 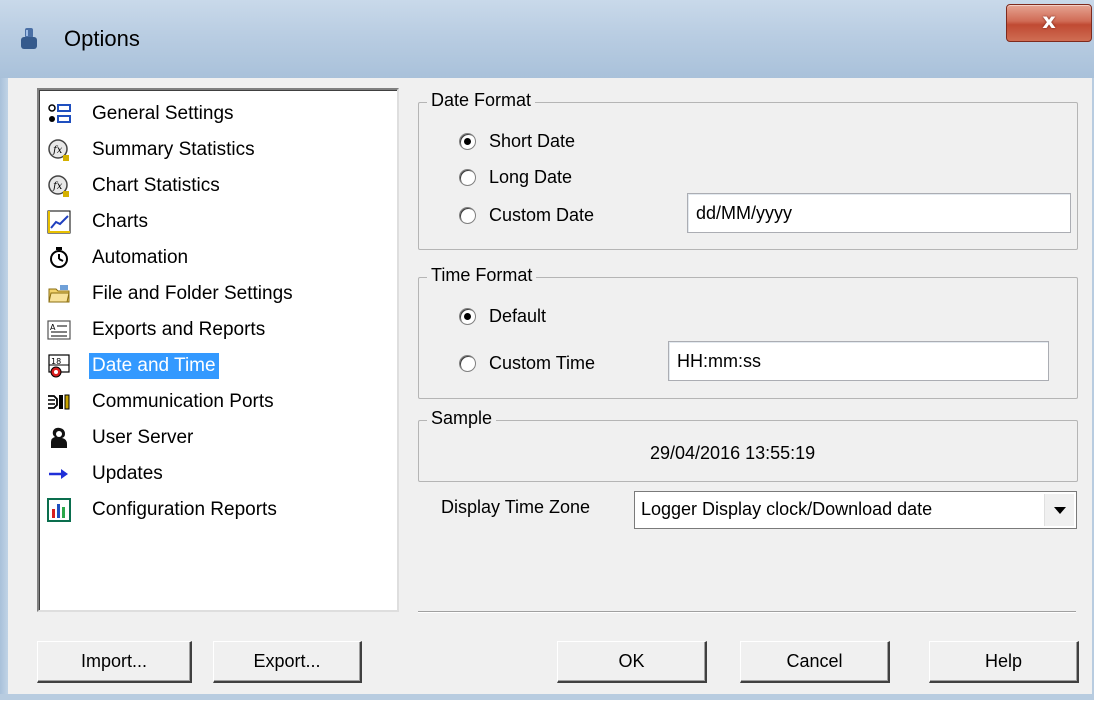 I want to click on radio-label: Short Date, so click(x=532, y=141).